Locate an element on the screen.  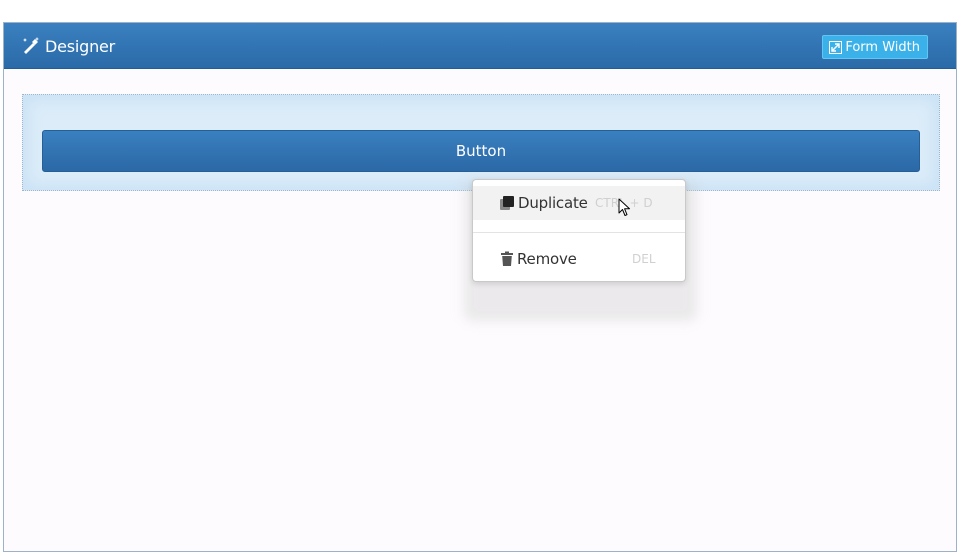
menu-item-duplicate-label: Duplicate is located at coordinates (553, 203).